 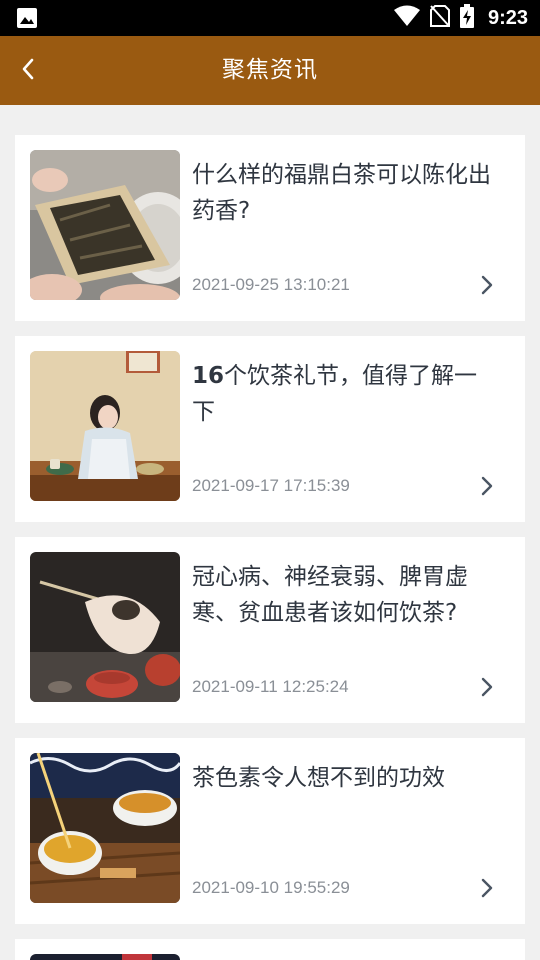 I want to click on article-title-text: 个饮茶礼节，值得了解一下, so click(x=335, y=394).